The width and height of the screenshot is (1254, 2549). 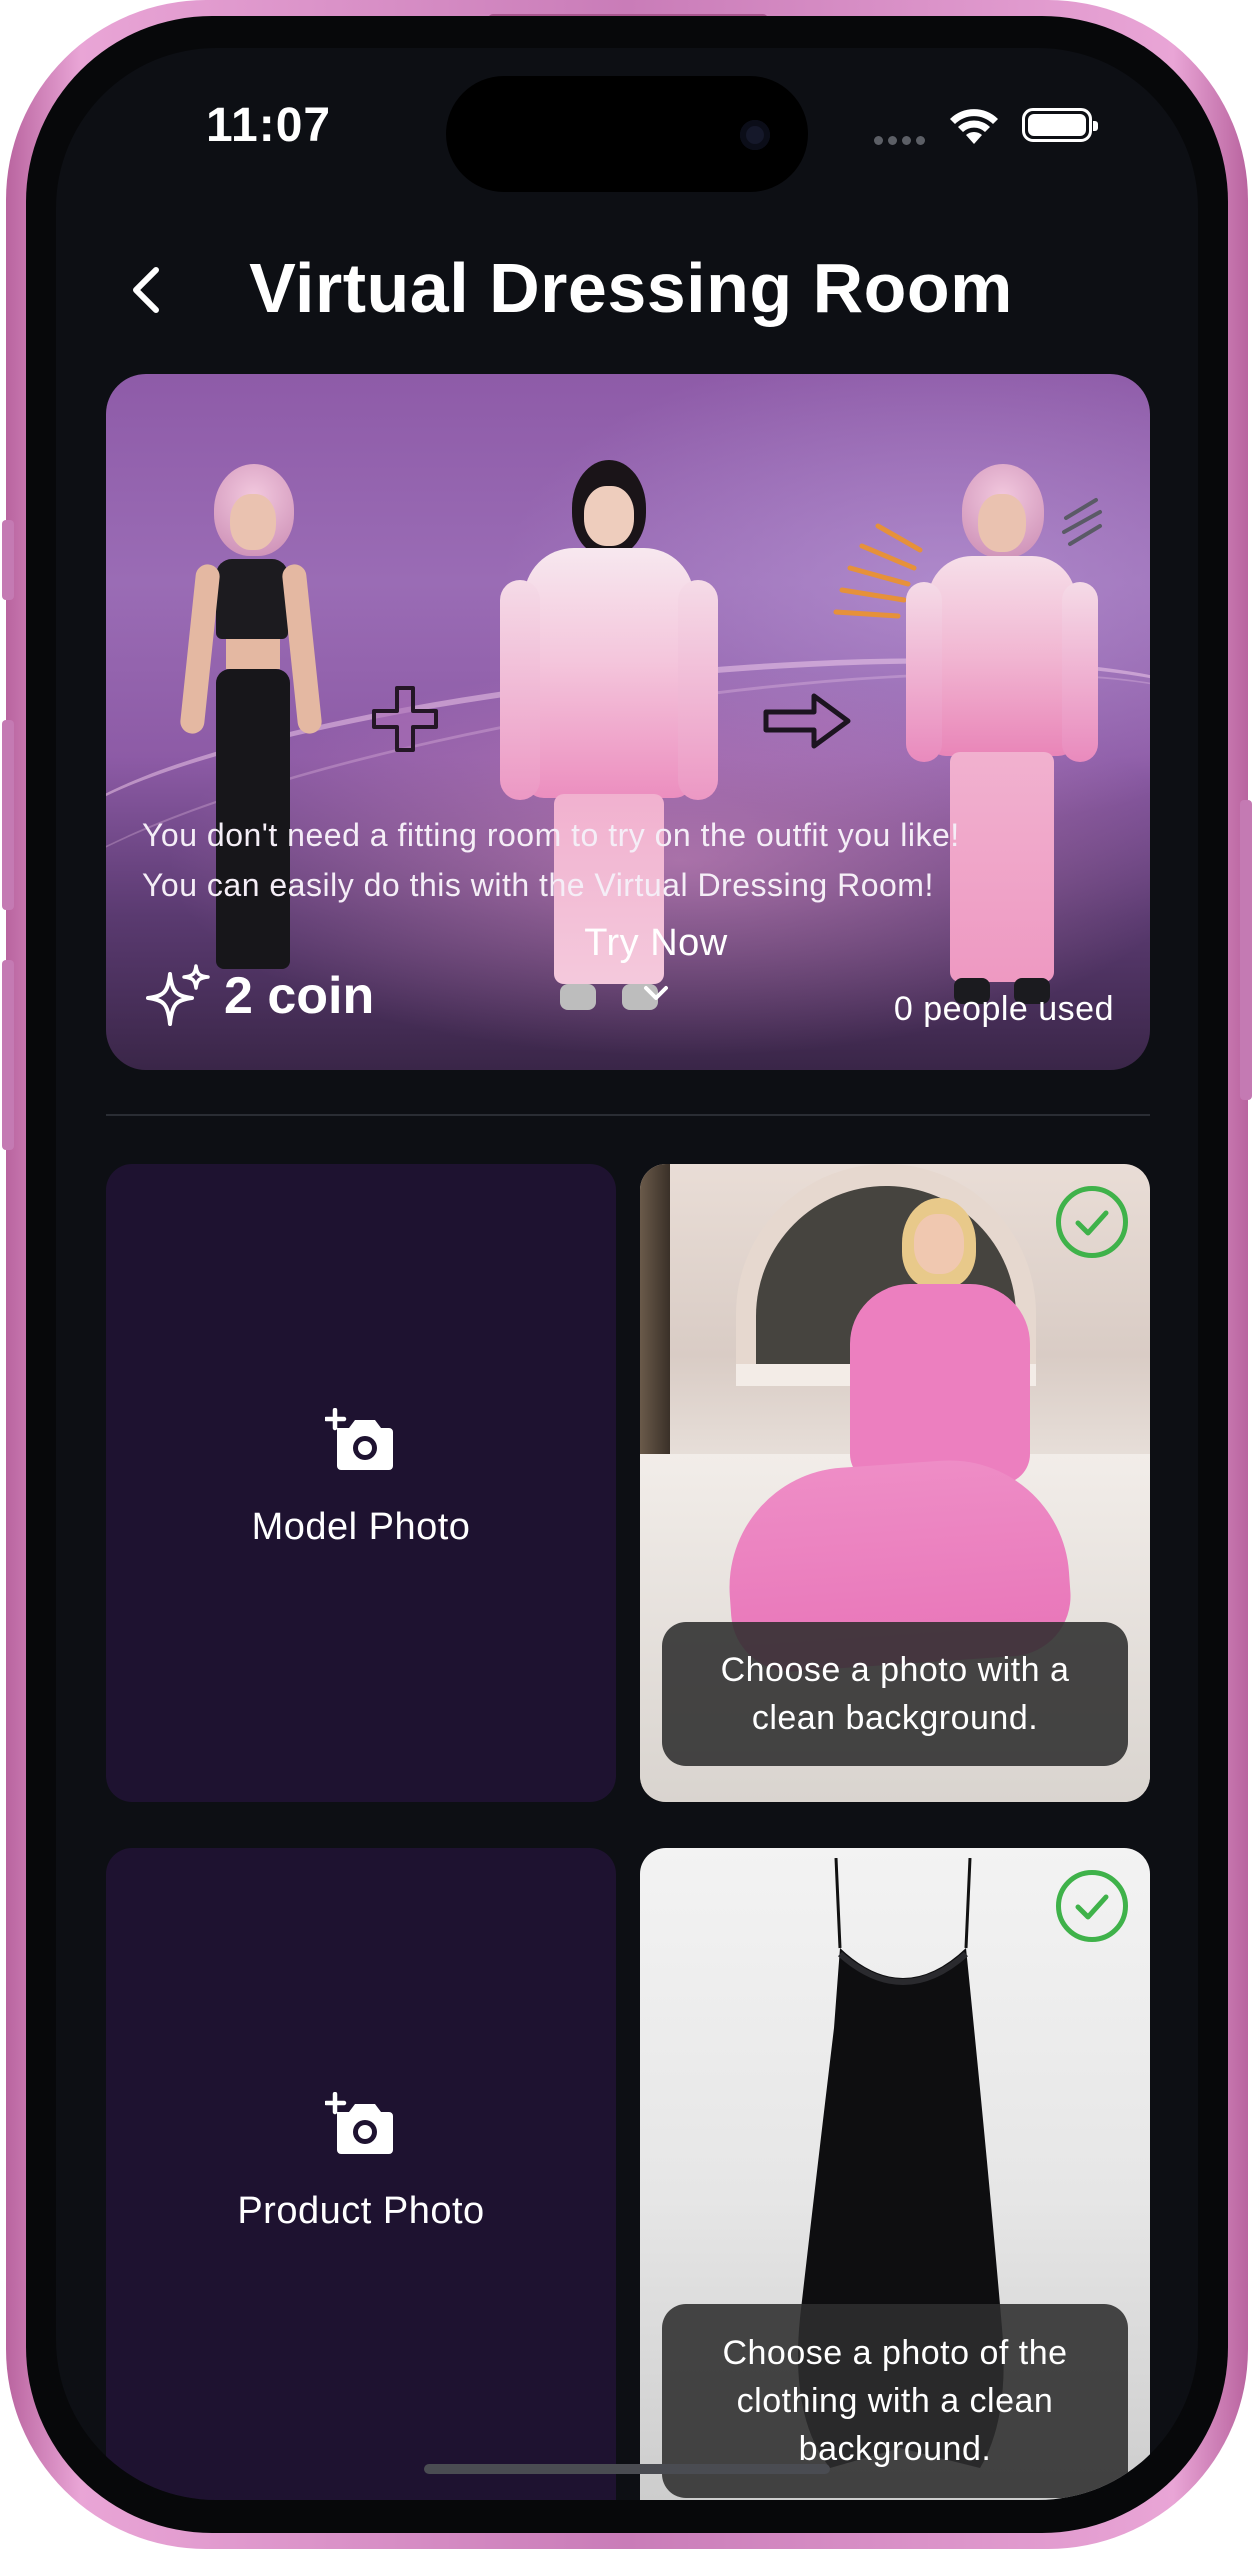 I want to click on cellular-signal-icon, so click(x=902, y=141).